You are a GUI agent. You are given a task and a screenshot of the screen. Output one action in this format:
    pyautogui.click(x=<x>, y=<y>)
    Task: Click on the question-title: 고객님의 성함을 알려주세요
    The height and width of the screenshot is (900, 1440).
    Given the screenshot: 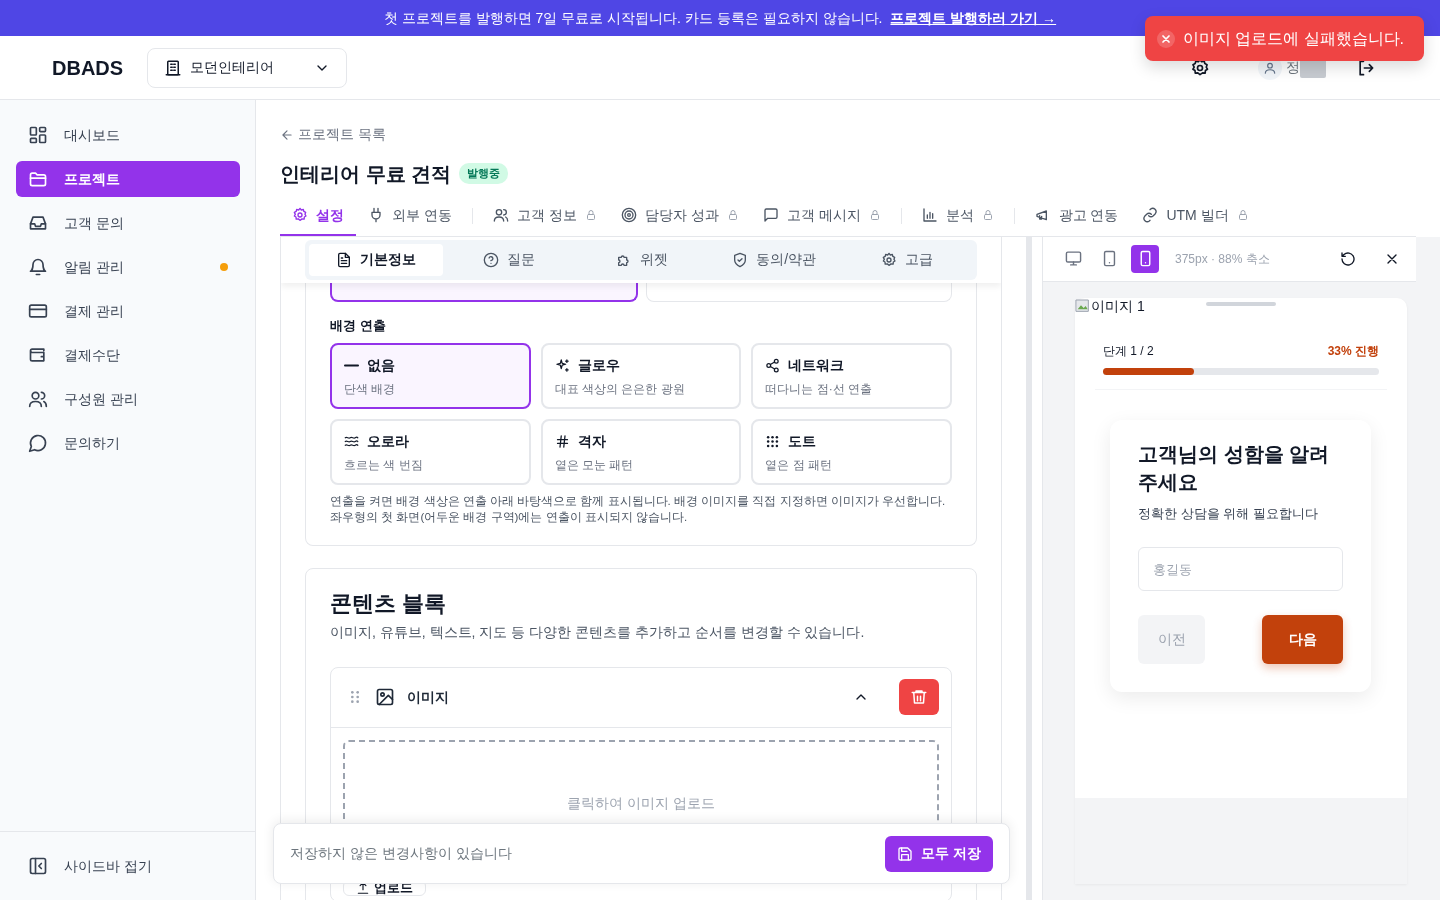 What is the action you would take?
    pyautogui.click(x=1234, y=468)
    